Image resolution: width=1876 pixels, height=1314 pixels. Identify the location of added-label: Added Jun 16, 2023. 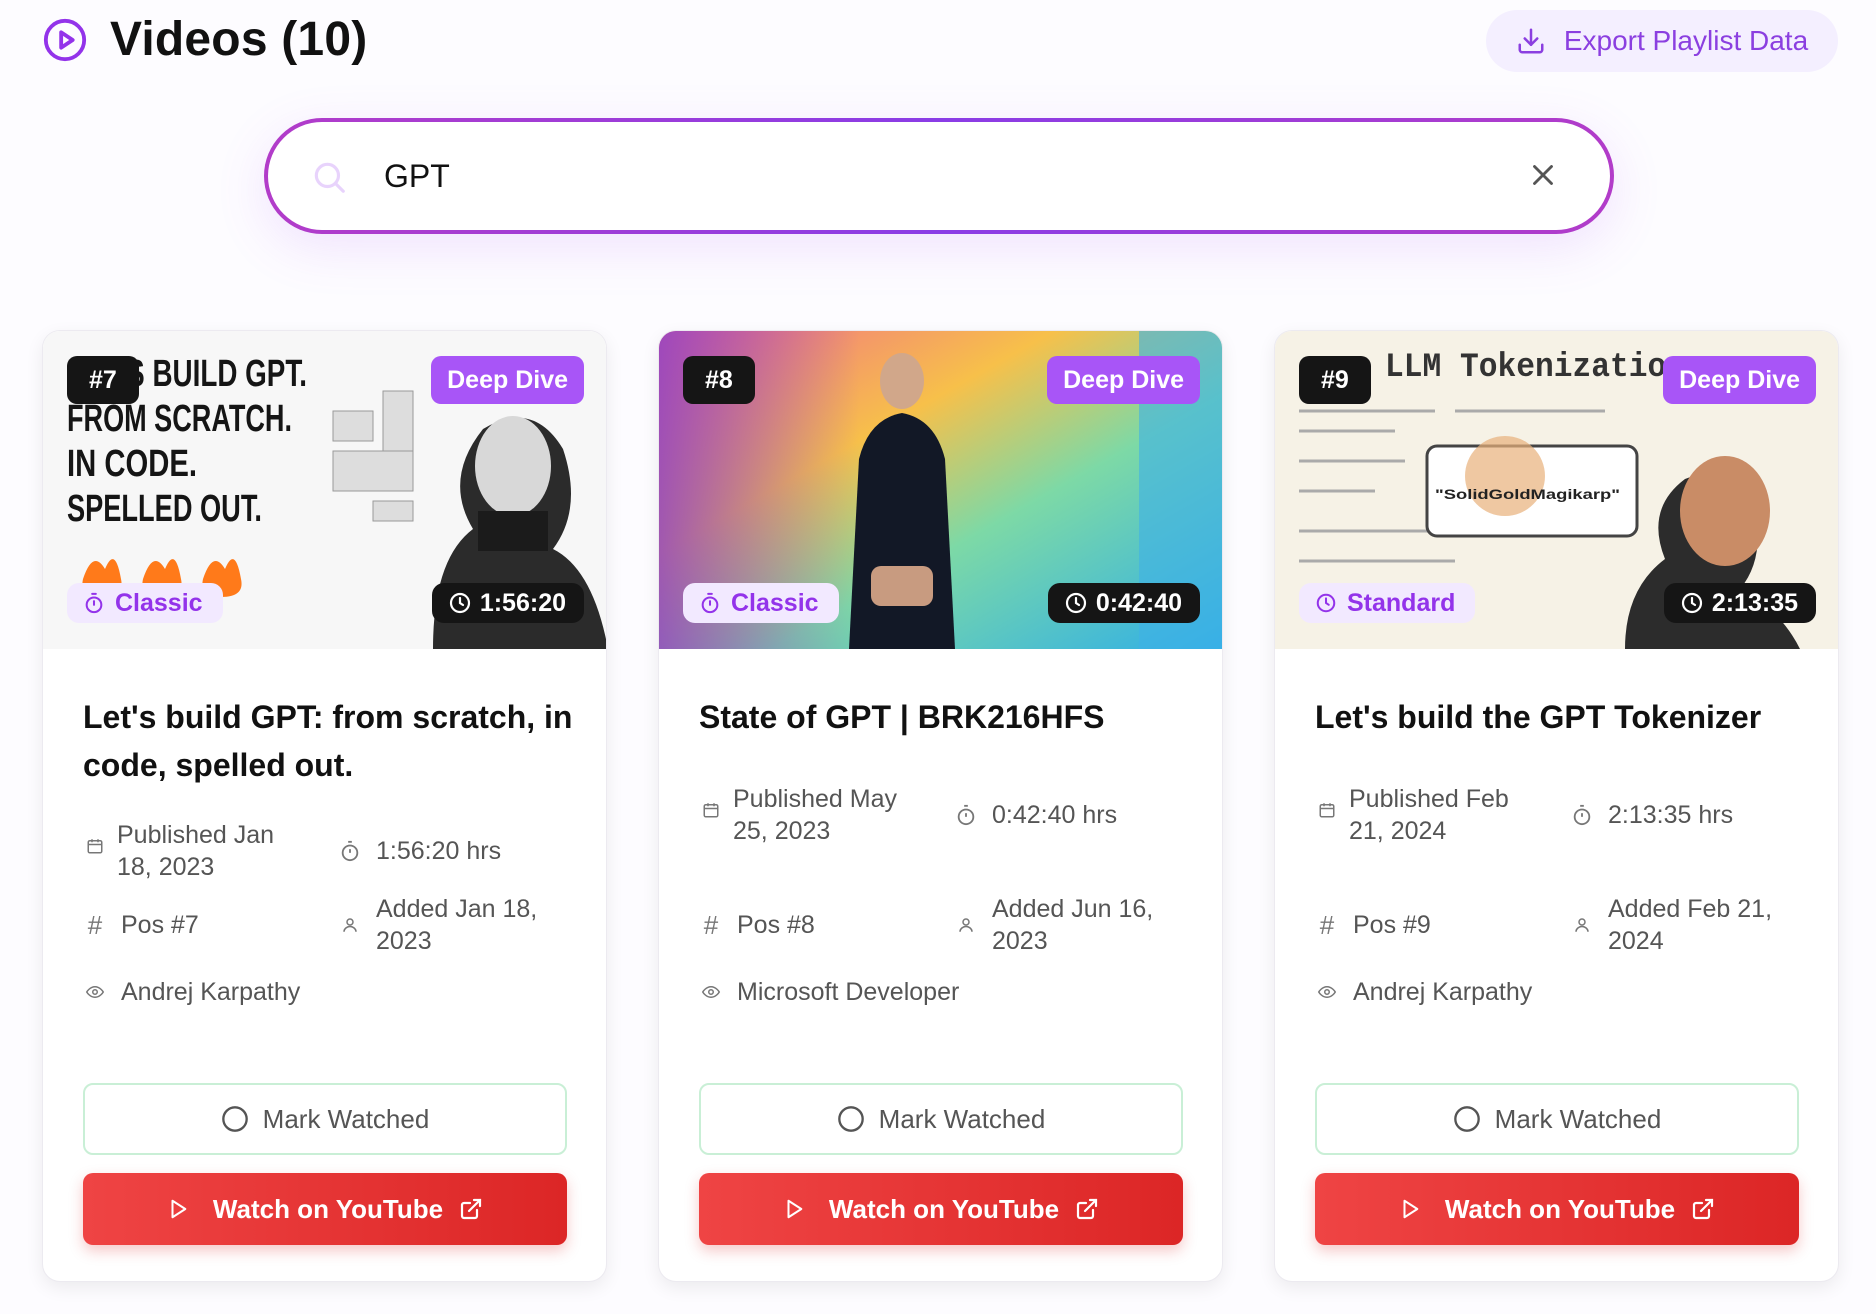
(1073, 925).